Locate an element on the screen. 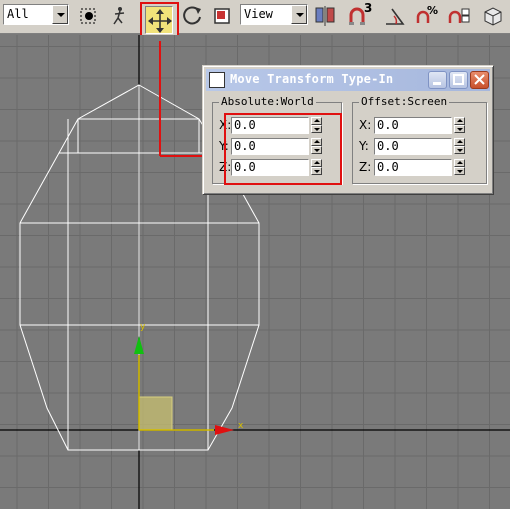 Image resolution: width=510 pixels, height=509 pixels. offset-z-field: 0.0 is located at coordinates (413, 167).